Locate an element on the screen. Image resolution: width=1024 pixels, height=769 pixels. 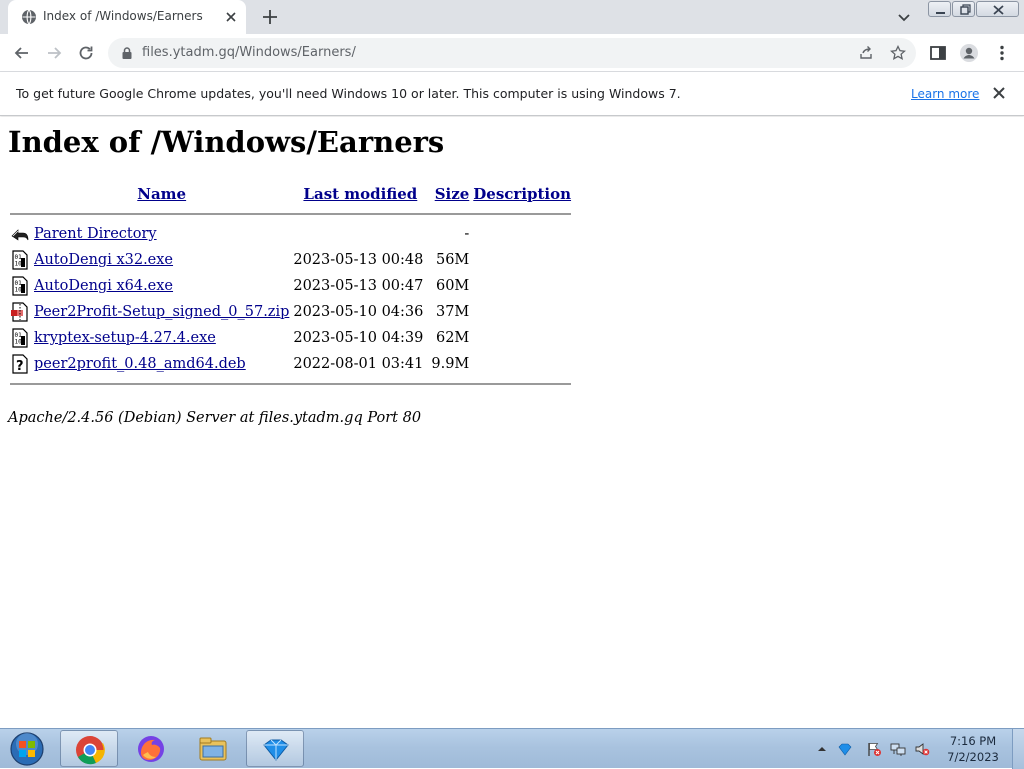
url-text: files.ytadm.gq/Windows/Earners/ is located at coordinates (249, 52).